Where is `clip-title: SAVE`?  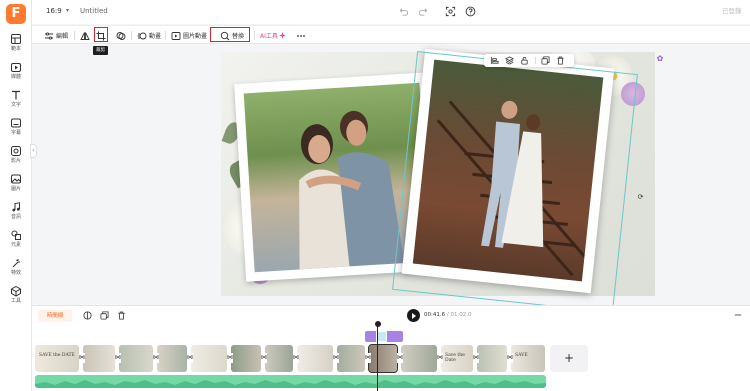
clip-title: SAVE is located at coordinates (521, 355).